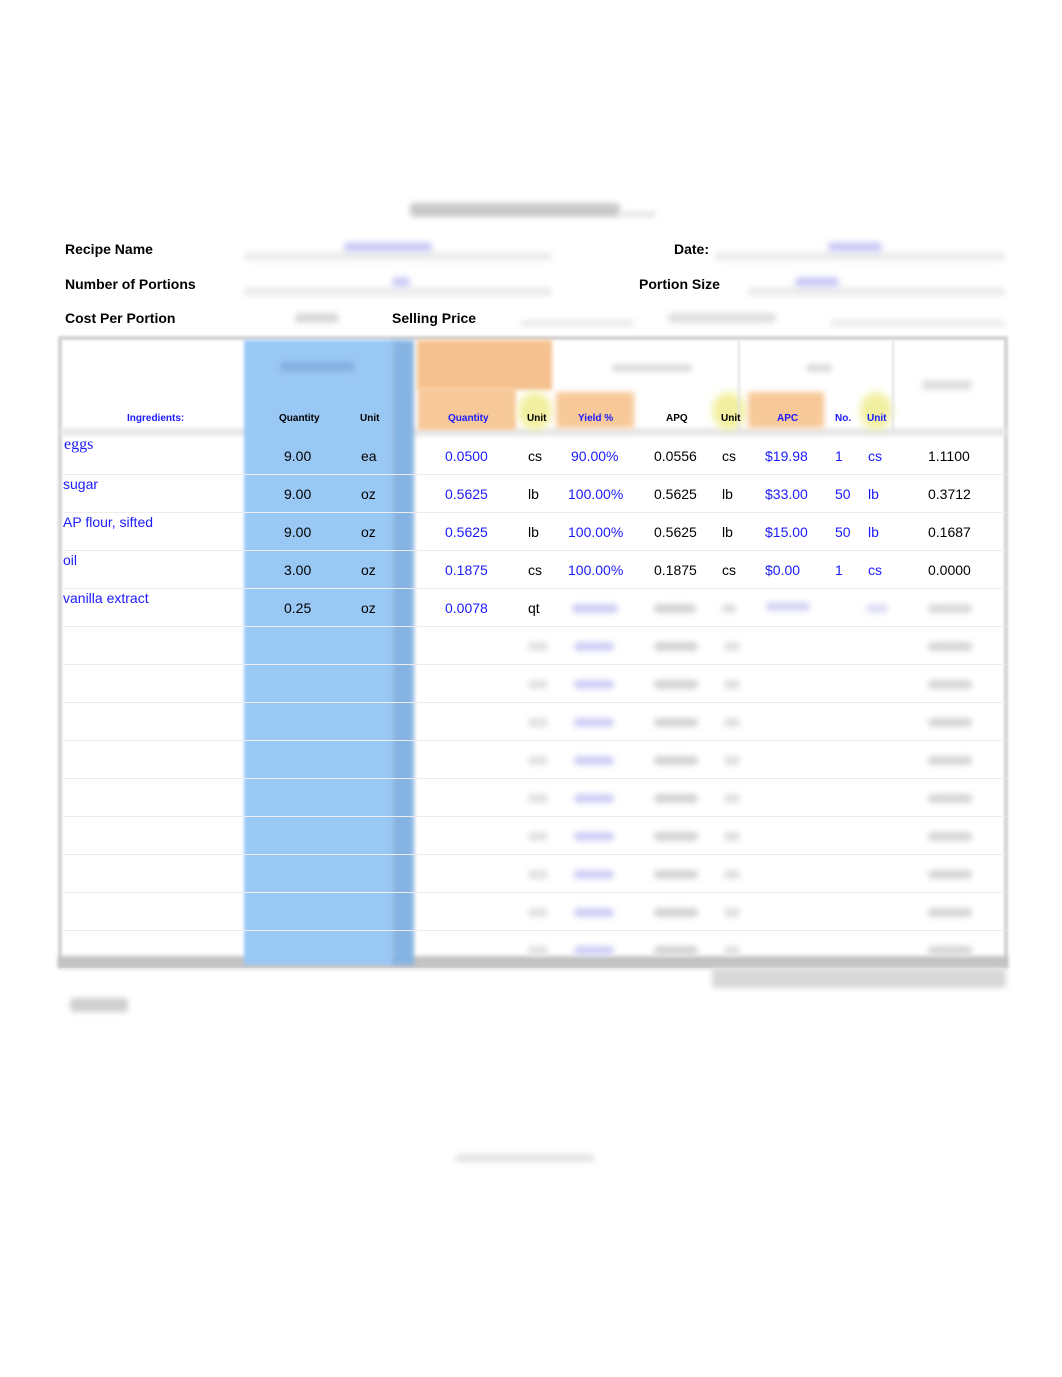 The height and width of the screenshot is (1377, 1062). What do you see at coordinates (596, 418) in the screenshot?
I see `header-yield: Yield %` at bounding box center [596, 418].